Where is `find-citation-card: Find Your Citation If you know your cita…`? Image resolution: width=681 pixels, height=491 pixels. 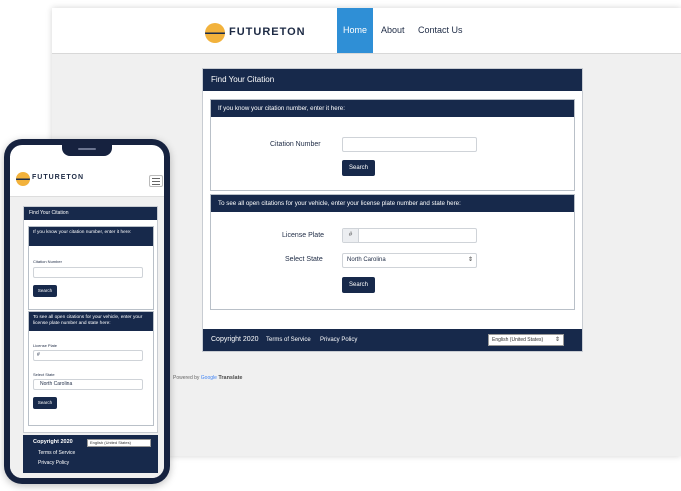
find-citation-card: Find Your Citation If you know your cita… is located at coordinates (90, 319).